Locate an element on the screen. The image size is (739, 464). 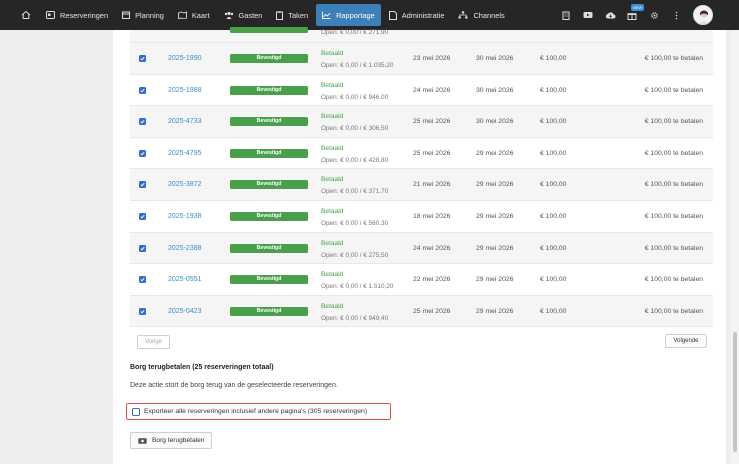
reservation-id-link: 2025-4795 is located at coordinates (184, 153).